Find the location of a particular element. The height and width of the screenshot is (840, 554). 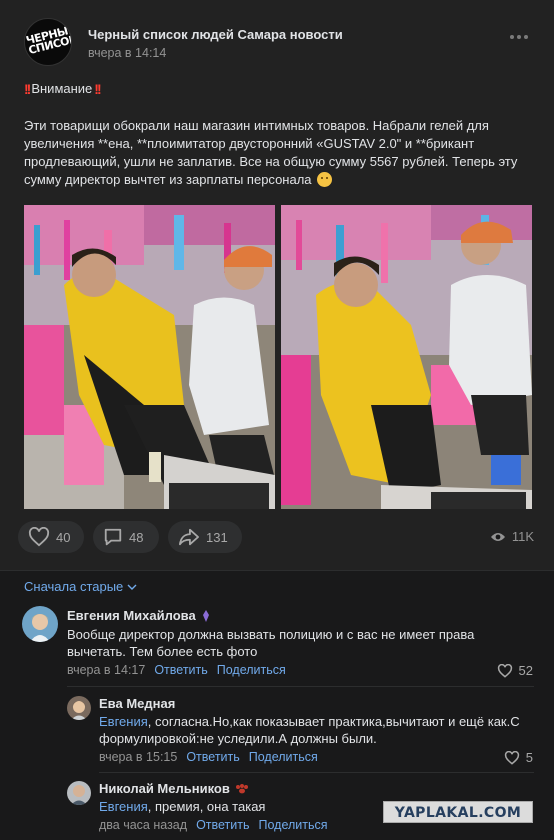

paw-icon is located at coordinates (241, 788).